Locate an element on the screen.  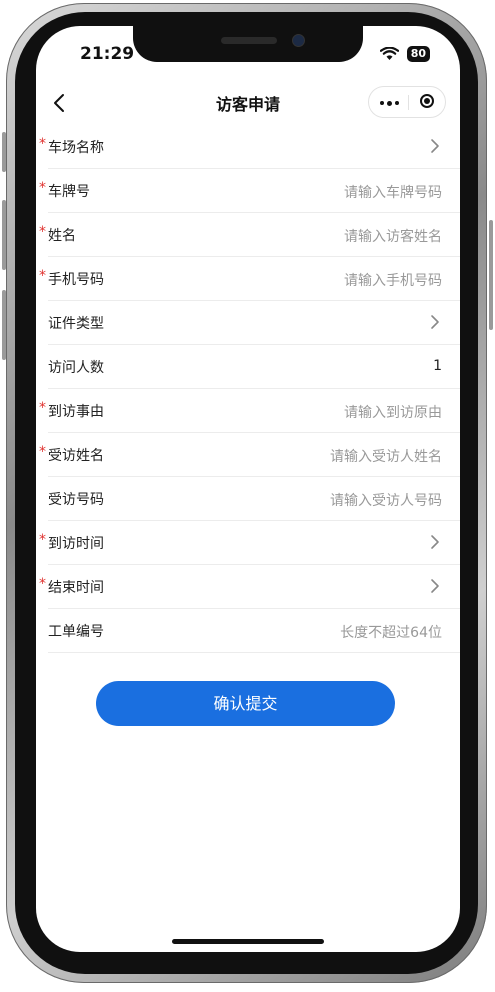
power-button is located at coordinates (491, 275).